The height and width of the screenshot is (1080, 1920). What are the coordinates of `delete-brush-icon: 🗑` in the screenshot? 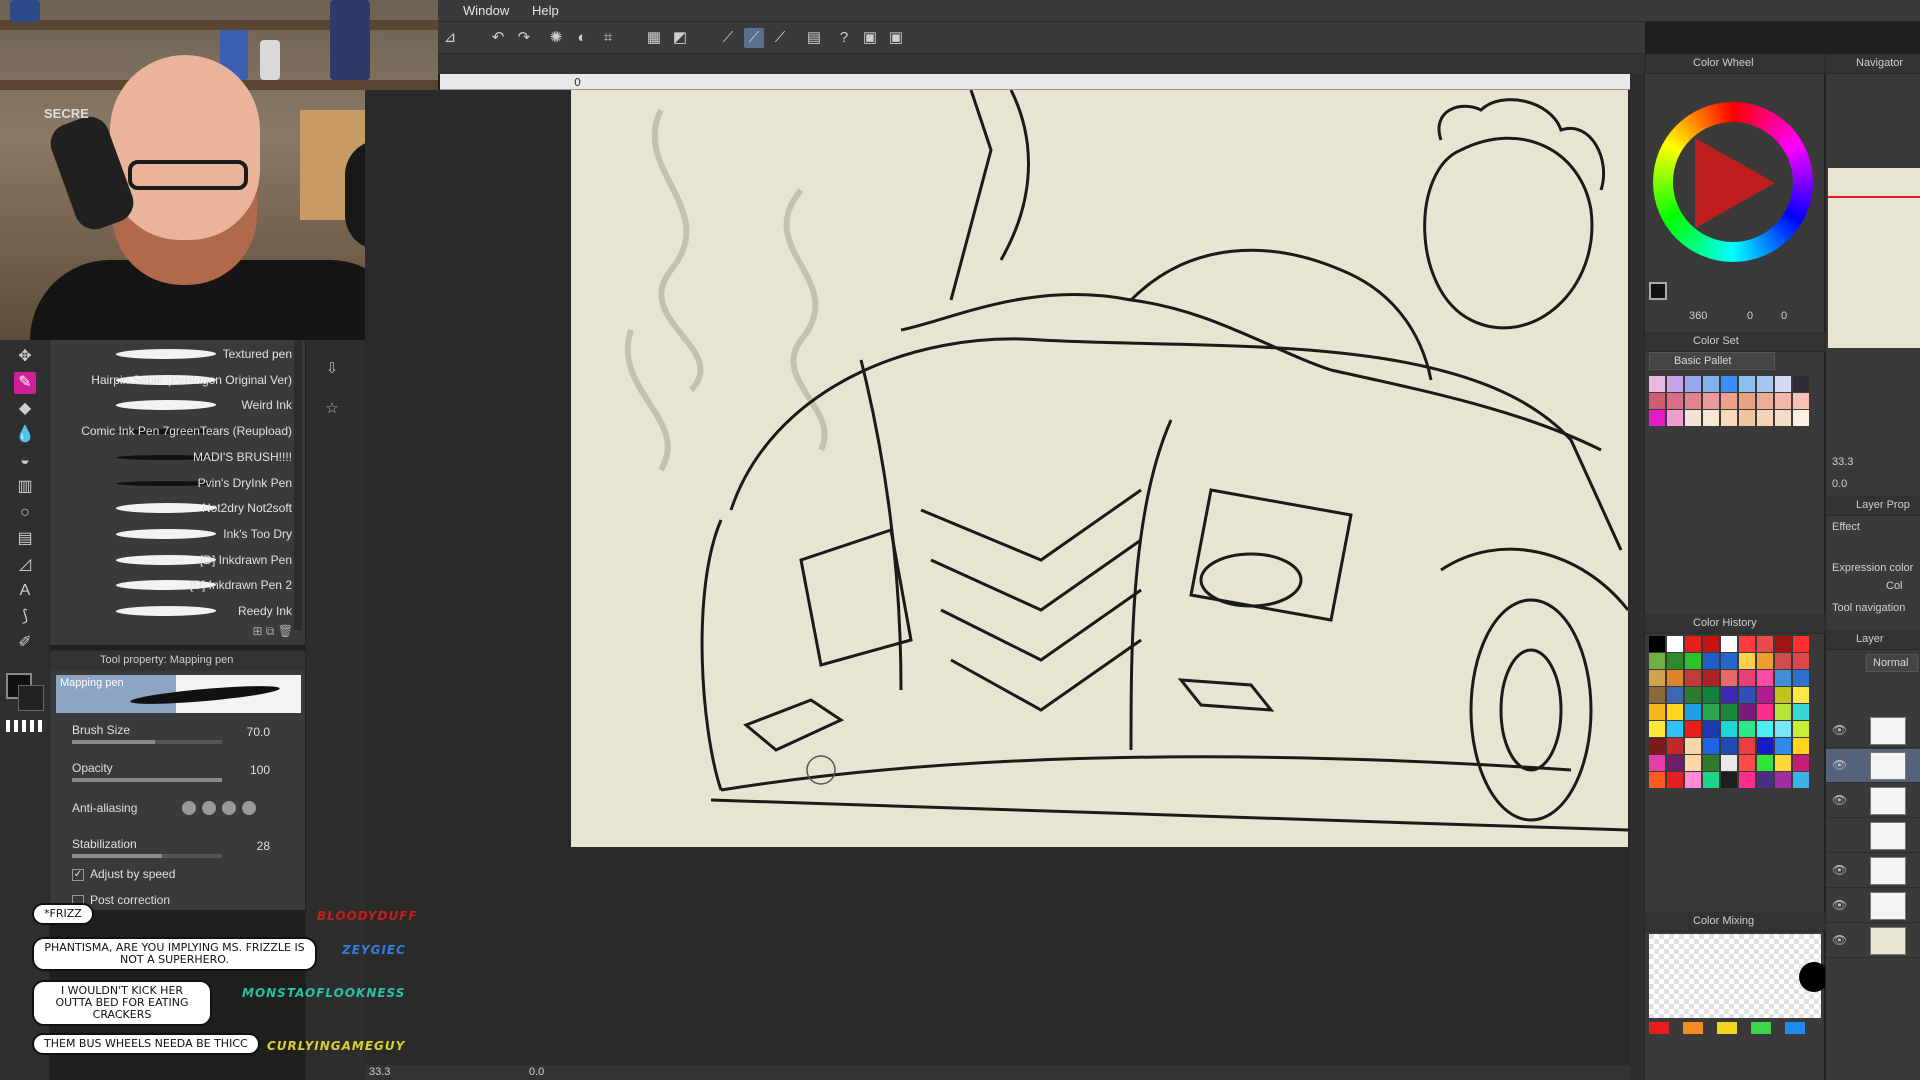 It's located at (285, 631).